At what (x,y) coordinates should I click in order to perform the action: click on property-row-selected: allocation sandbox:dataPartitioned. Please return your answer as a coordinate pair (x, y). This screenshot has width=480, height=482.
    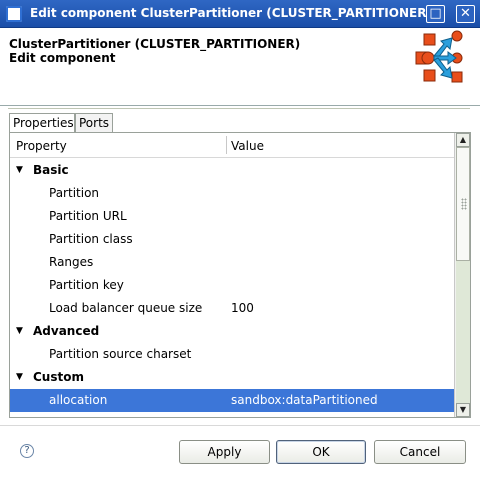
    Looking at the image, I should click on (232, 400).